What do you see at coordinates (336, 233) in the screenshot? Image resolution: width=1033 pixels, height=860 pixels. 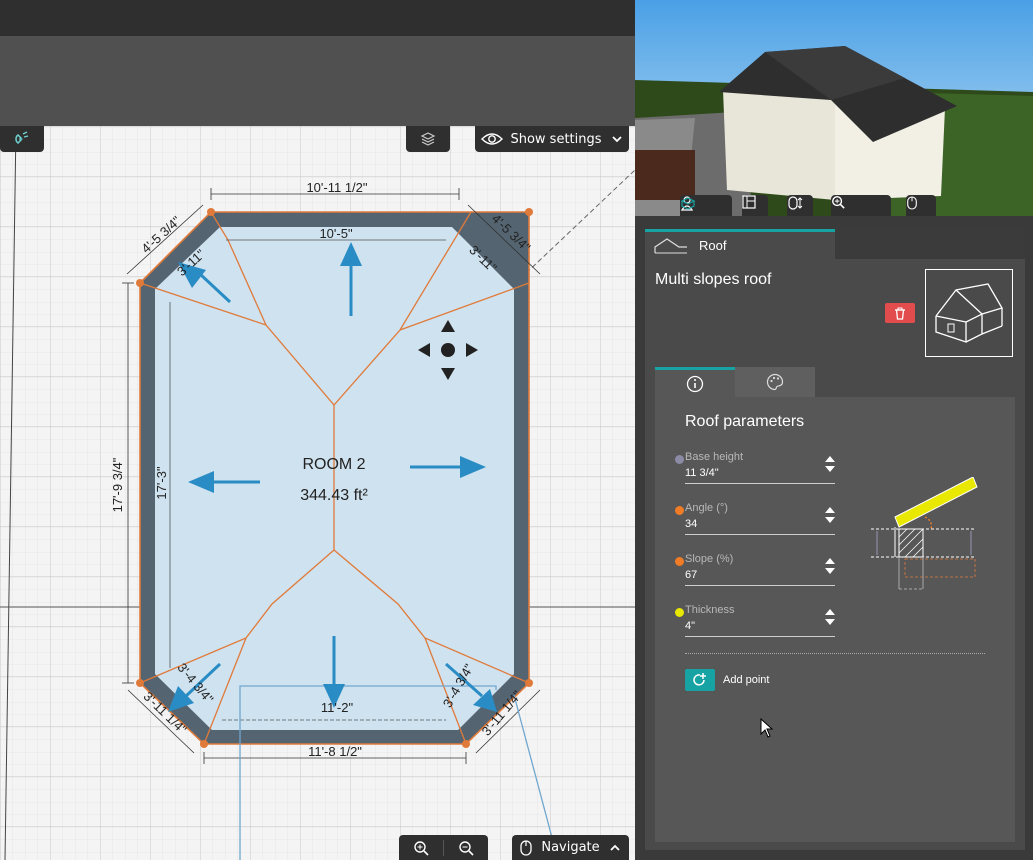 I see `dim-top-inner: 10'-5"` at bounding box center [336, 233].